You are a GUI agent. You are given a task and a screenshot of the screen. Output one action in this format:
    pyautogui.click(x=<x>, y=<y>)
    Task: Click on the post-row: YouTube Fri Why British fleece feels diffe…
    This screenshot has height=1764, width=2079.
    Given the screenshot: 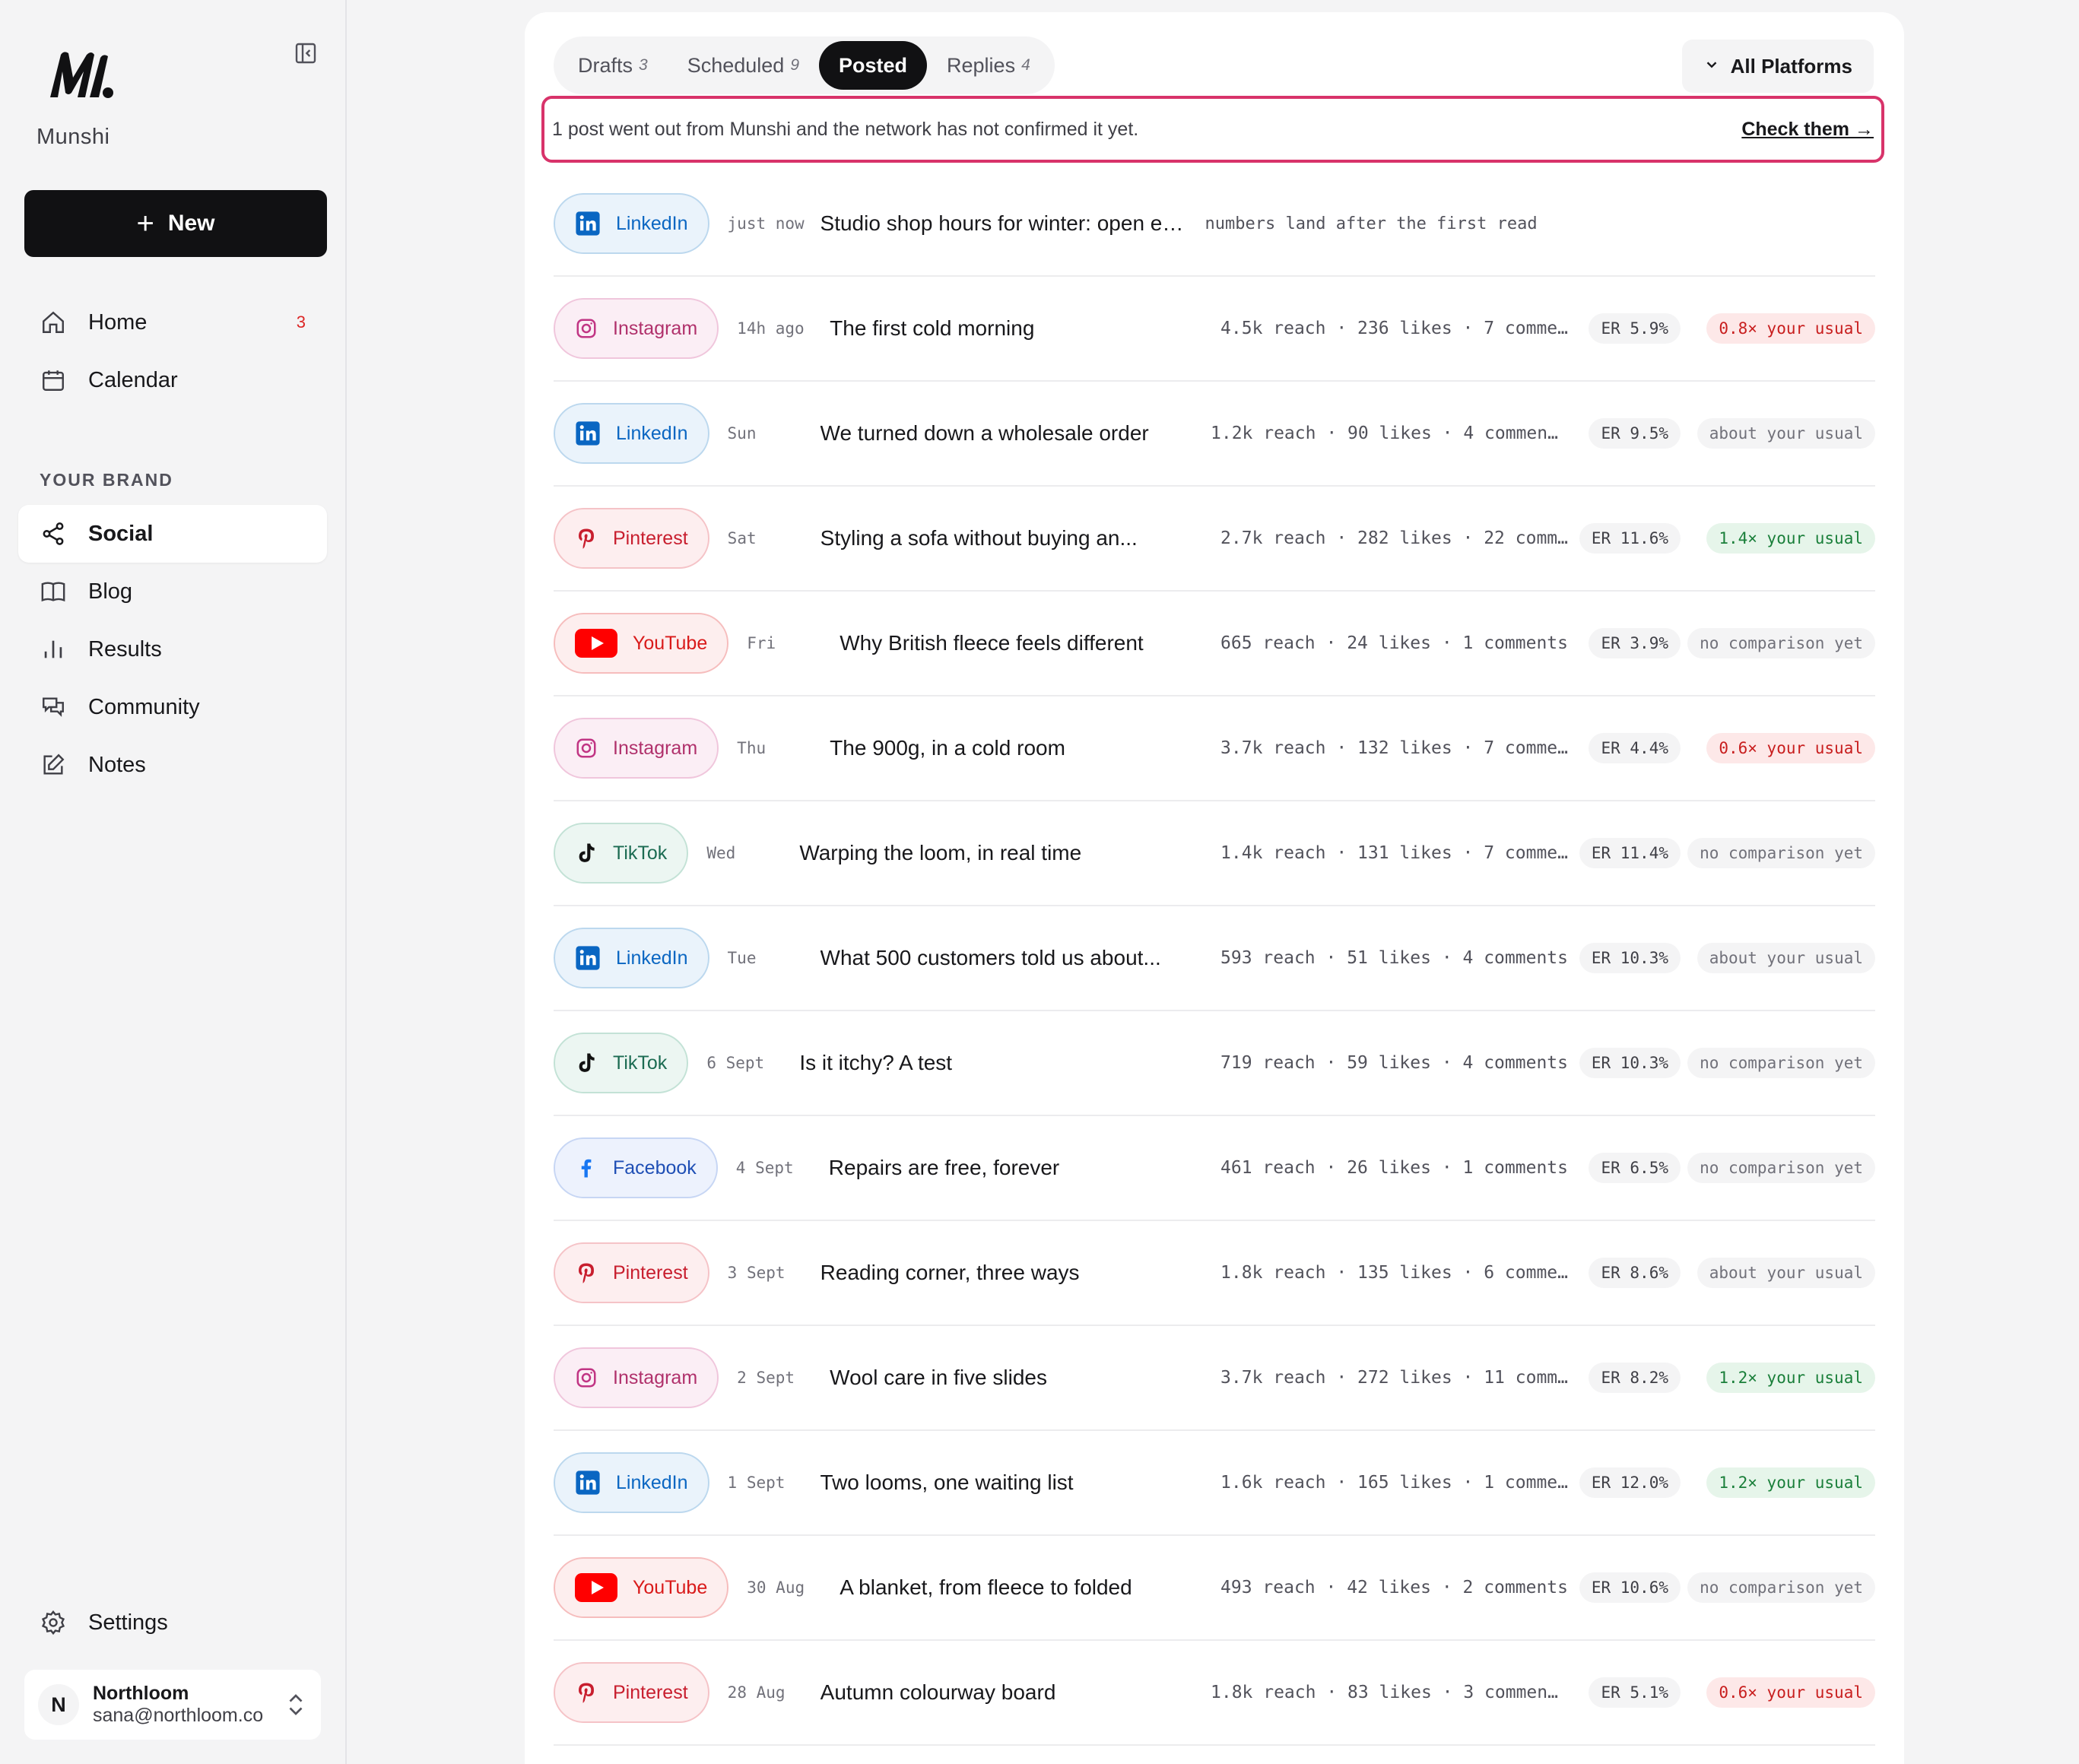 What is the action you would take?
    pyautogui.click(x=1214, y=644)
    